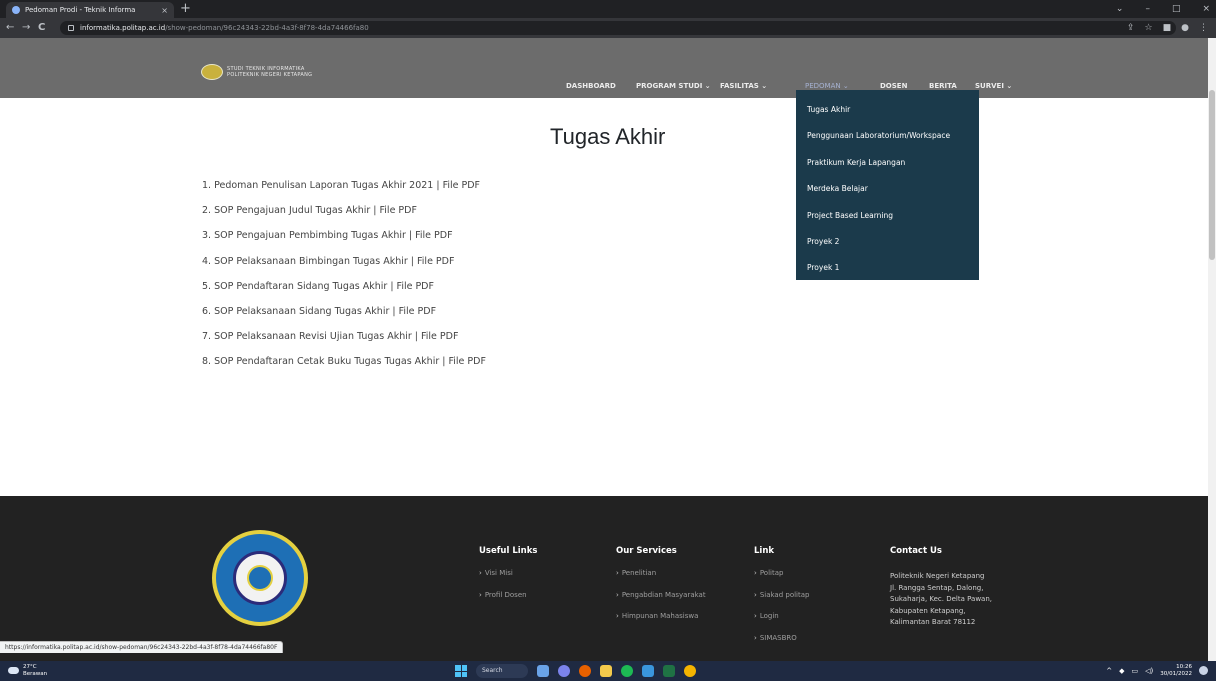 The width and height of the screenshot is (1216, 681). Describe the element at coordinates (669, 671) in the screenshot. I see `excel-icon` at that location.